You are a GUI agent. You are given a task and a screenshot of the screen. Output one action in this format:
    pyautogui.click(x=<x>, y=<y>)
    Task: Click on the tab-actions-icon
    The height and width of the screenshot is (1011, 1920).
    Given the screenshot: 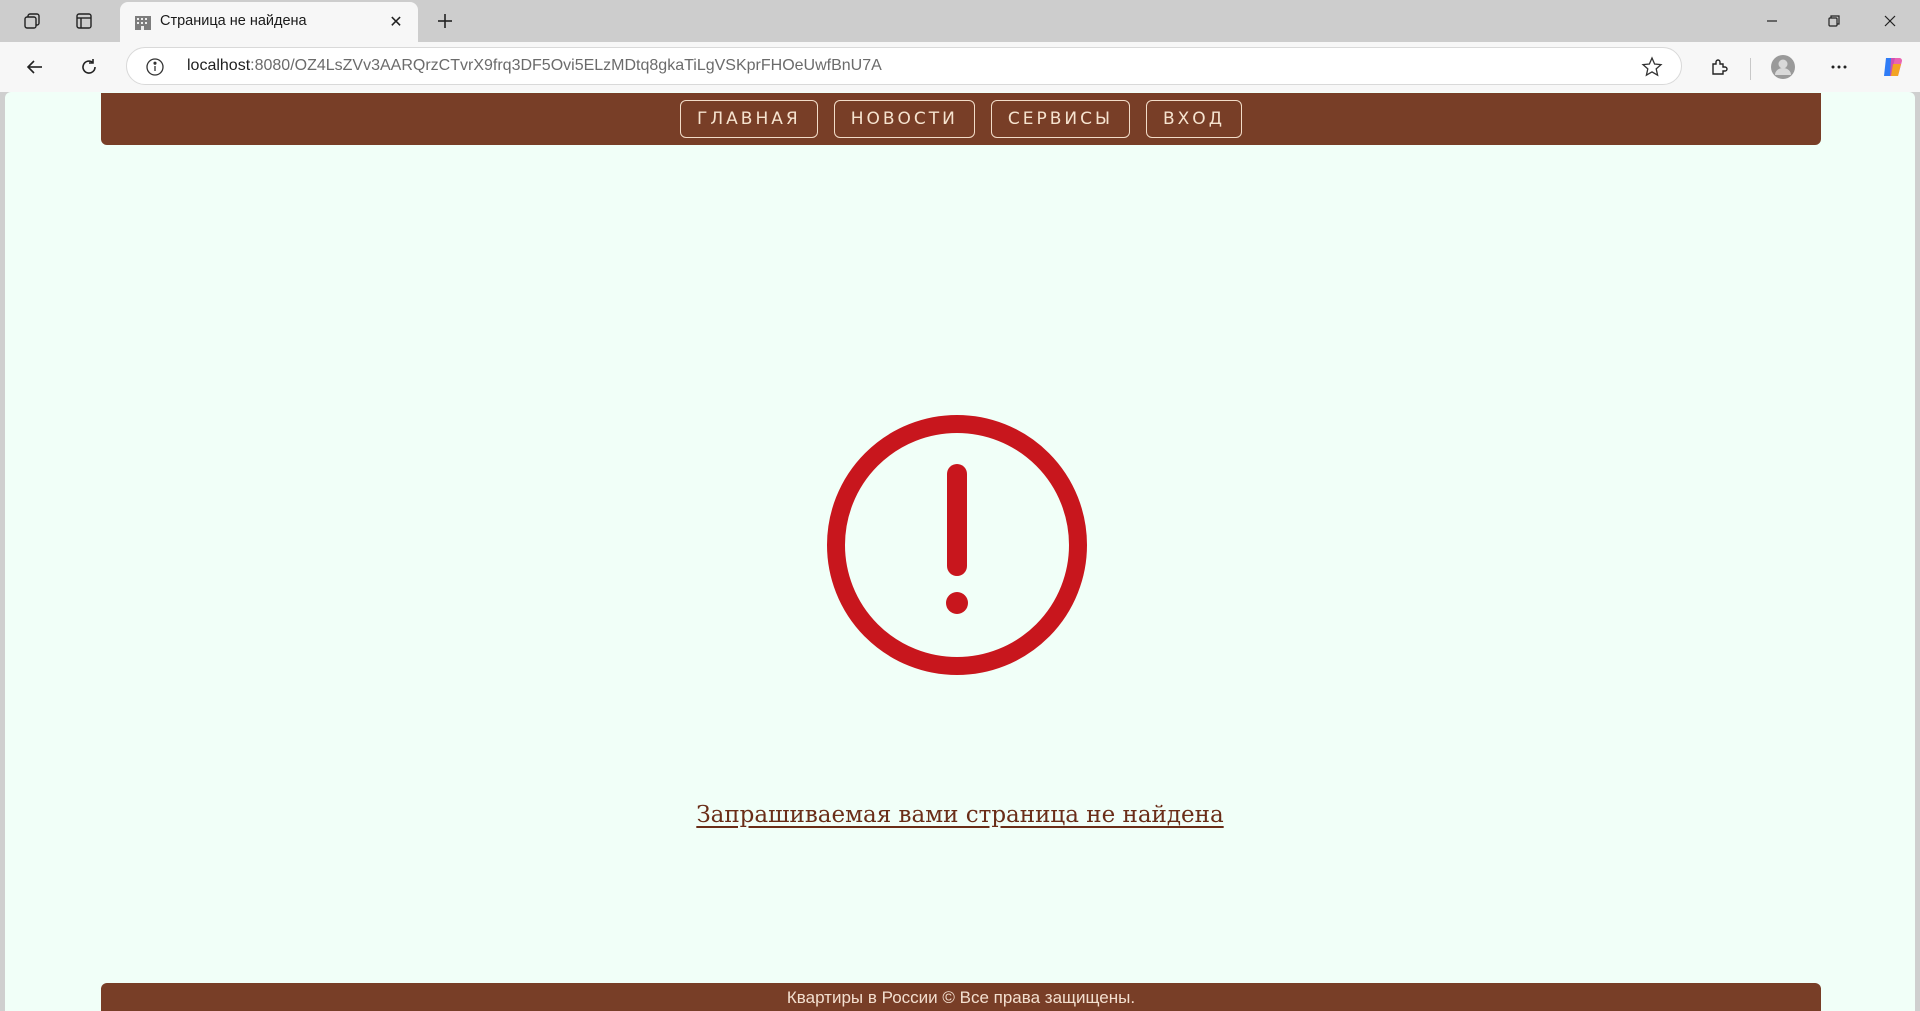 What is the action you would take?
    pyautogui.click(x=84, y=21)
    